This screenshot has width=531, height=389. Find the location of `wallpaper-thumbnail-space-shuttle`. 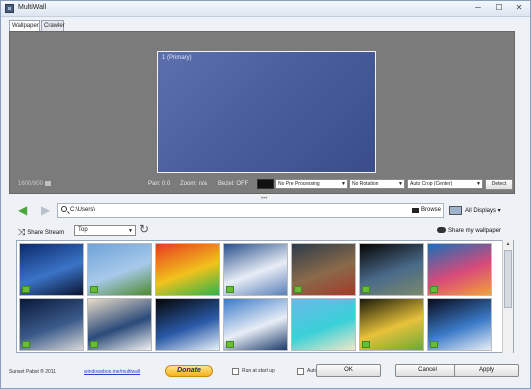

wallpaper-thumbnail-space-shuttle is located at coordinates (51, 324).